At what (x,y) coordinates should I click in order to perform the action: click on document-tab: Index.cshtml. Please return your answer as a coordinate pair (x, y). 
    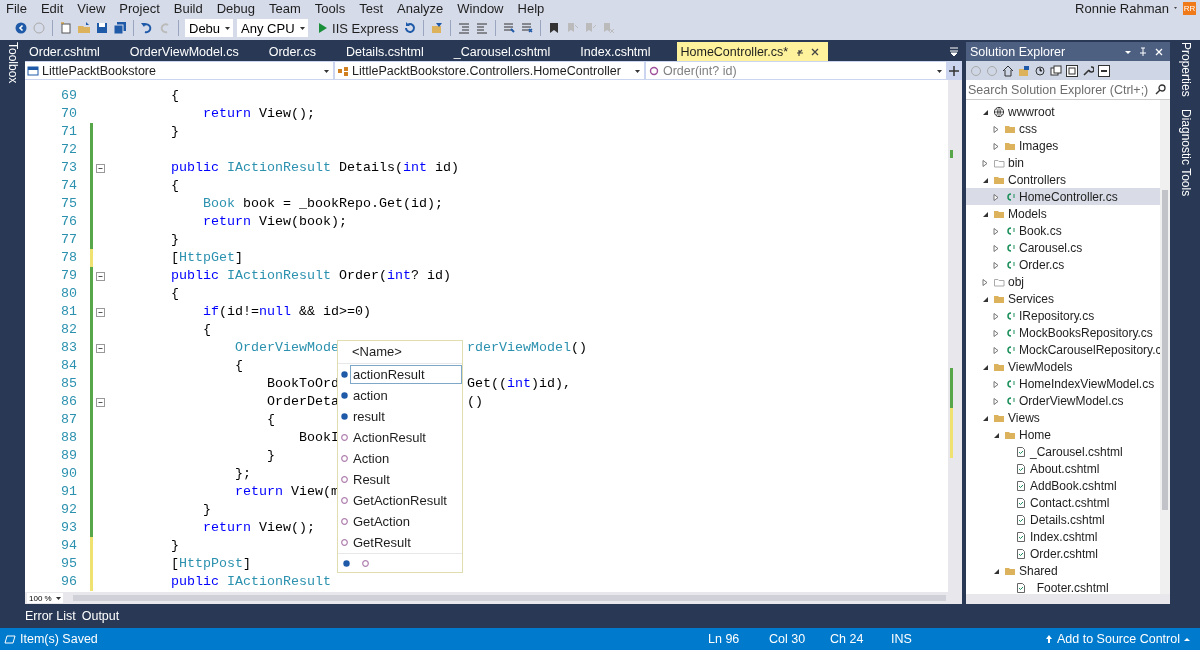
    Looking at the image, I should click on (623, 51).